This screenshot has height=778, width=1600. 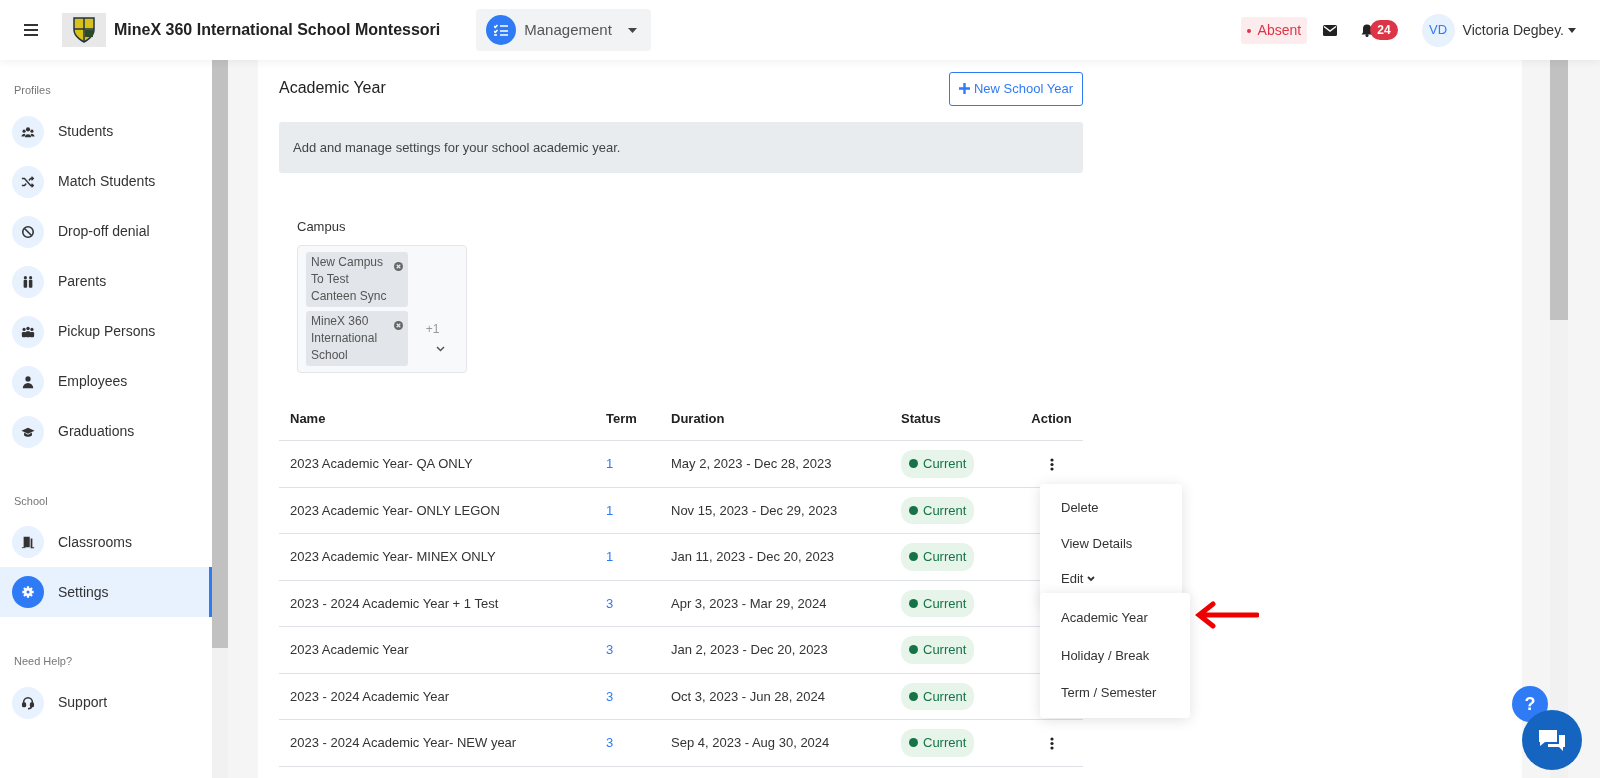 What do you see at coordinates (106, 331) in the screenshot?
I see `sidebar-item: Pickup Persons` at bounding box center [106, 331].